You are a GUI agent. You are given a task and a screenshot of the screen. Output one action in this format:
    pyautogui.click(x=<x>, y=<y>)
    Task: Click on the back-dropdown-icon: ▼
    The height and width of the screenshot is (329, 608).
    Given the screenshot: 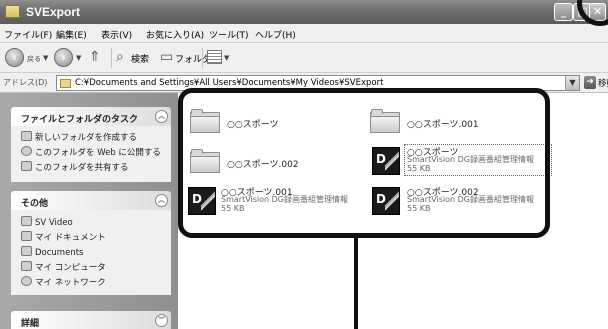 What is the action you would take?
    pyautogui.click(x=45, y=58)
    